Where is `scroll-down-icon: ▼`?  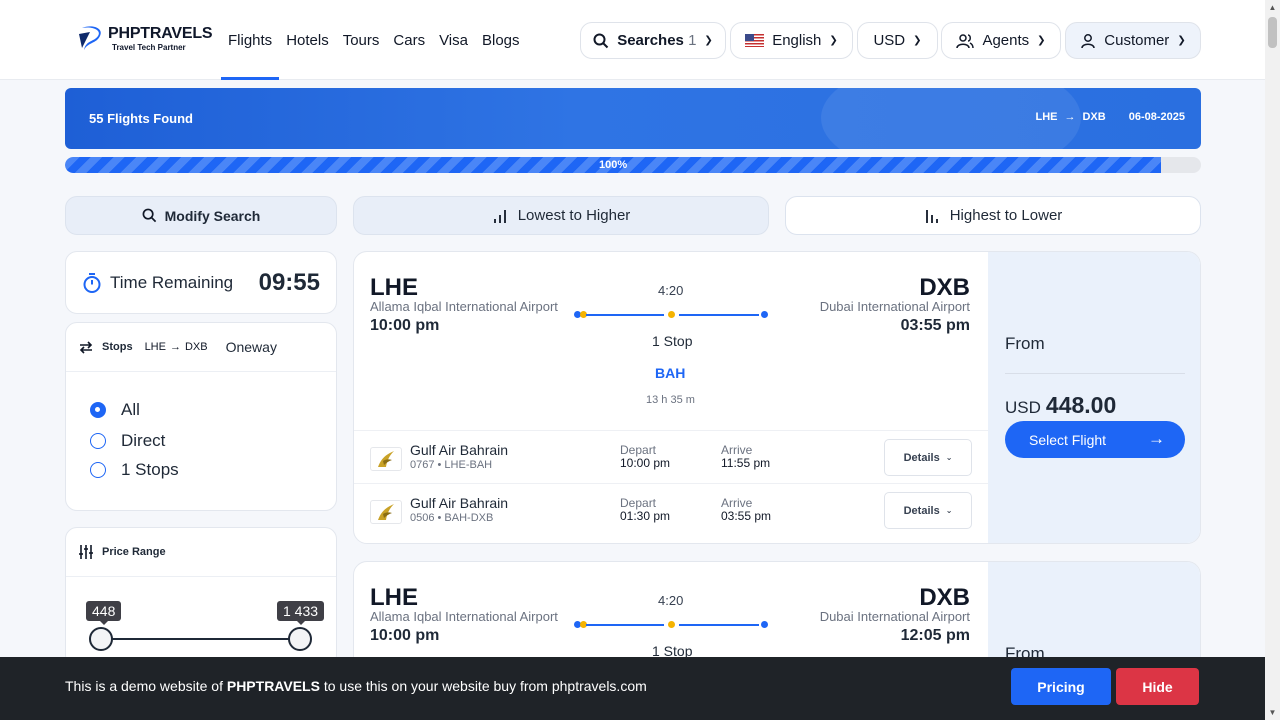 scroll-down-icon: ▼ is located at coordinates (1272, 712).